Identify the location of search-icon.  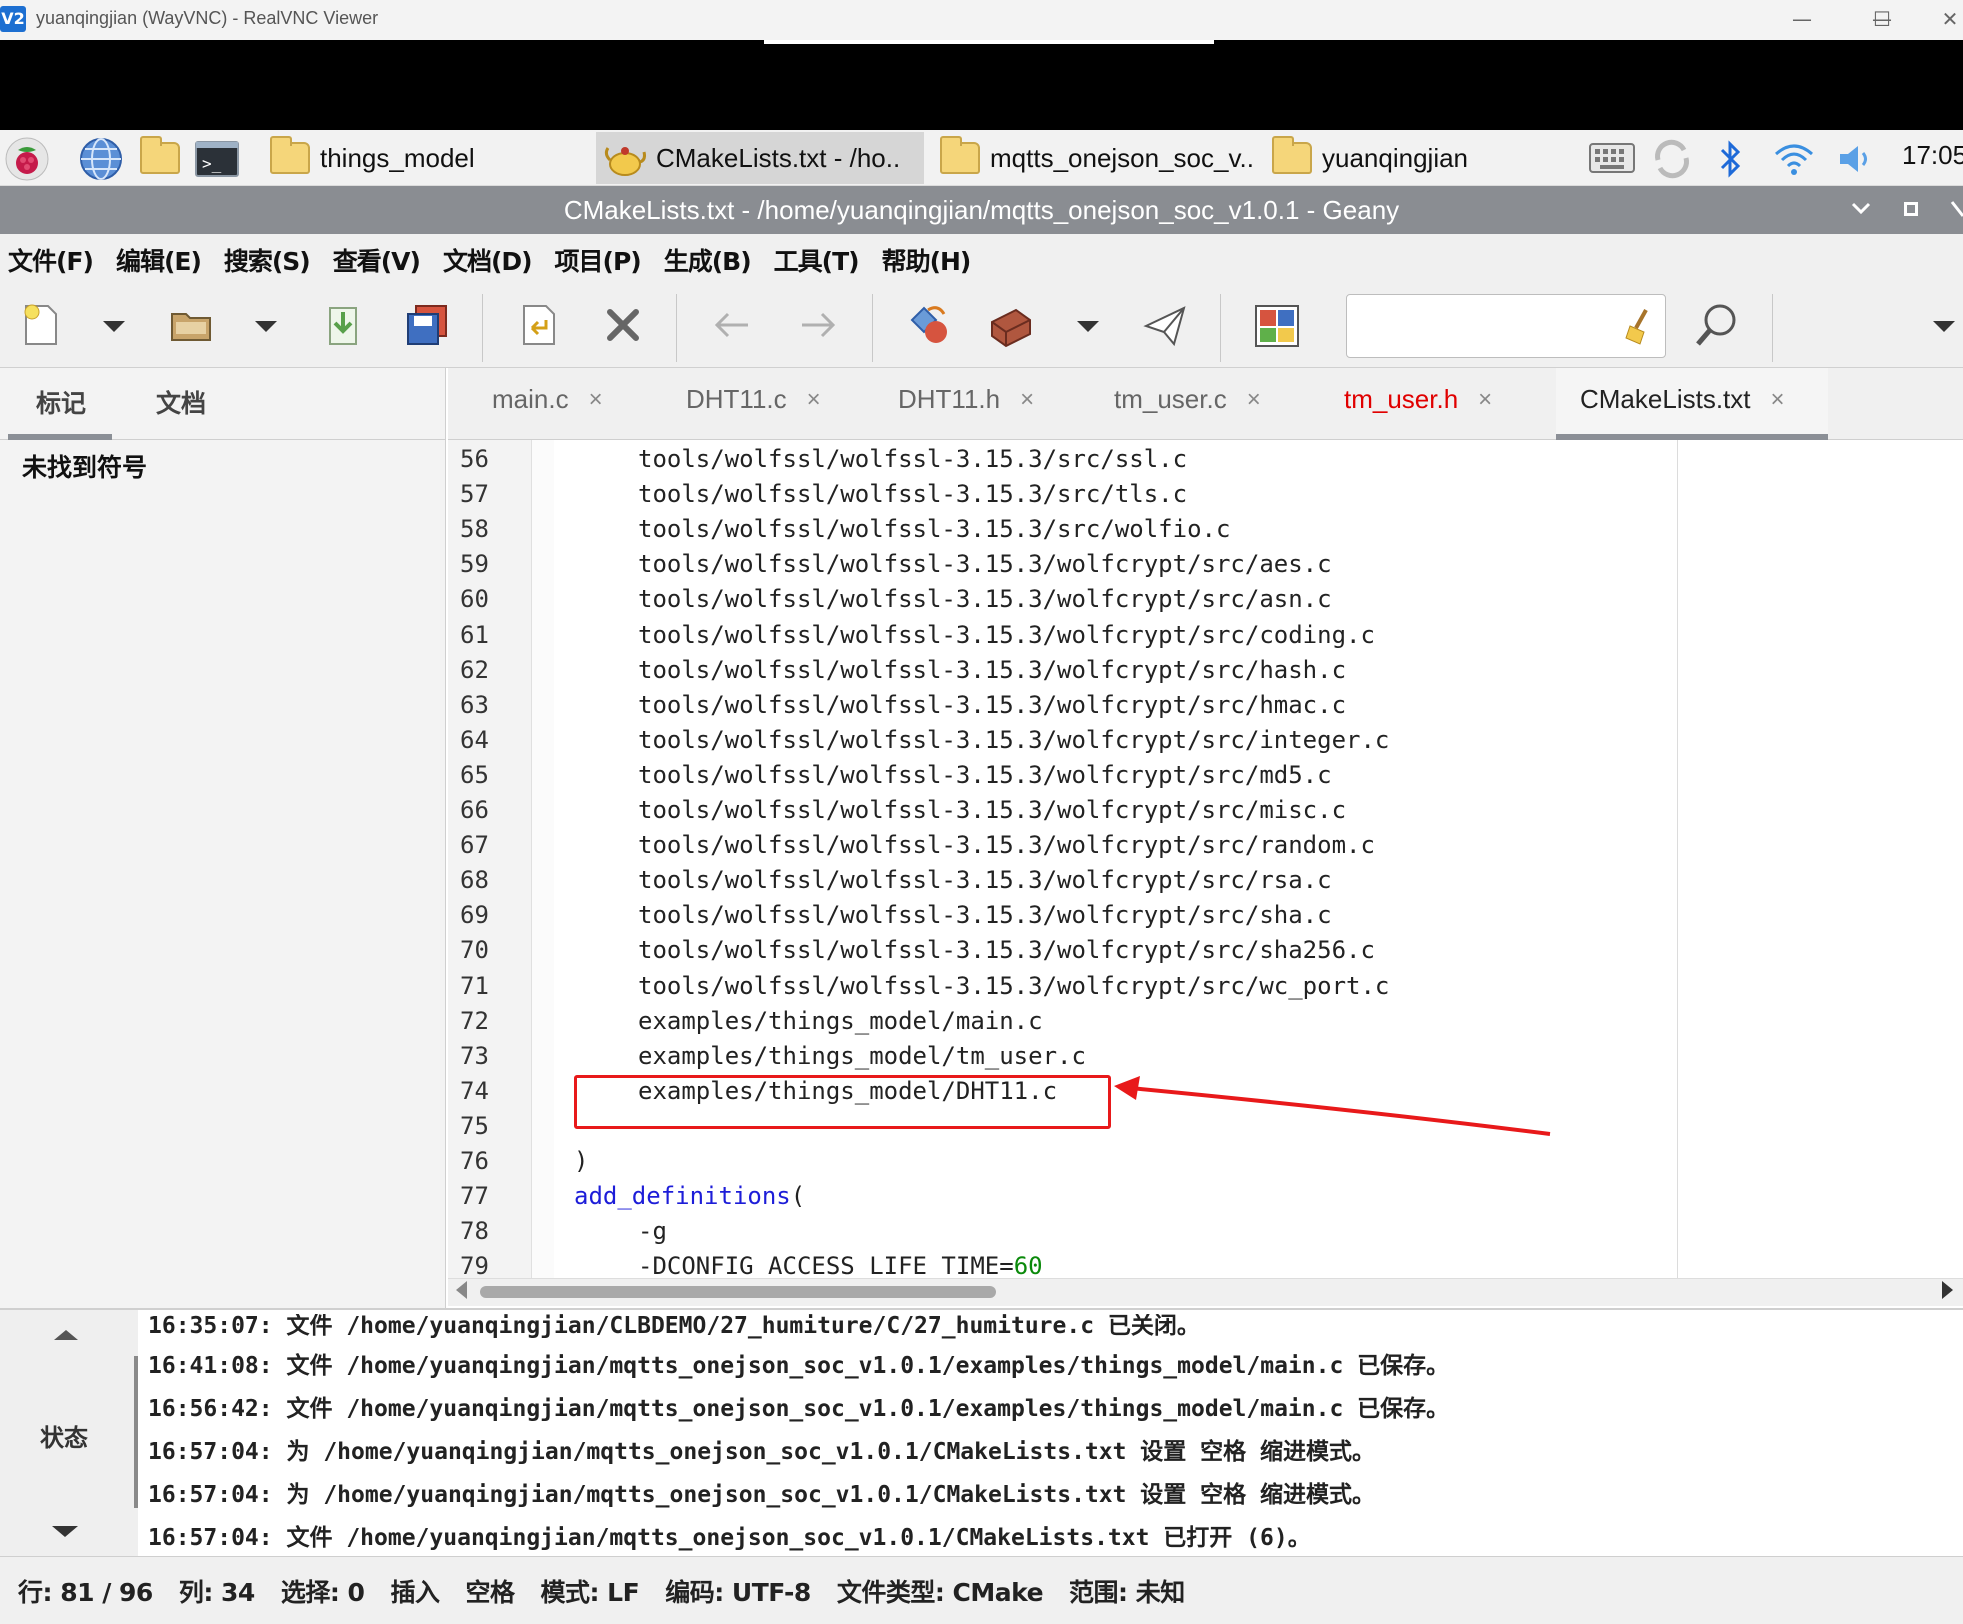
(1717, 325).